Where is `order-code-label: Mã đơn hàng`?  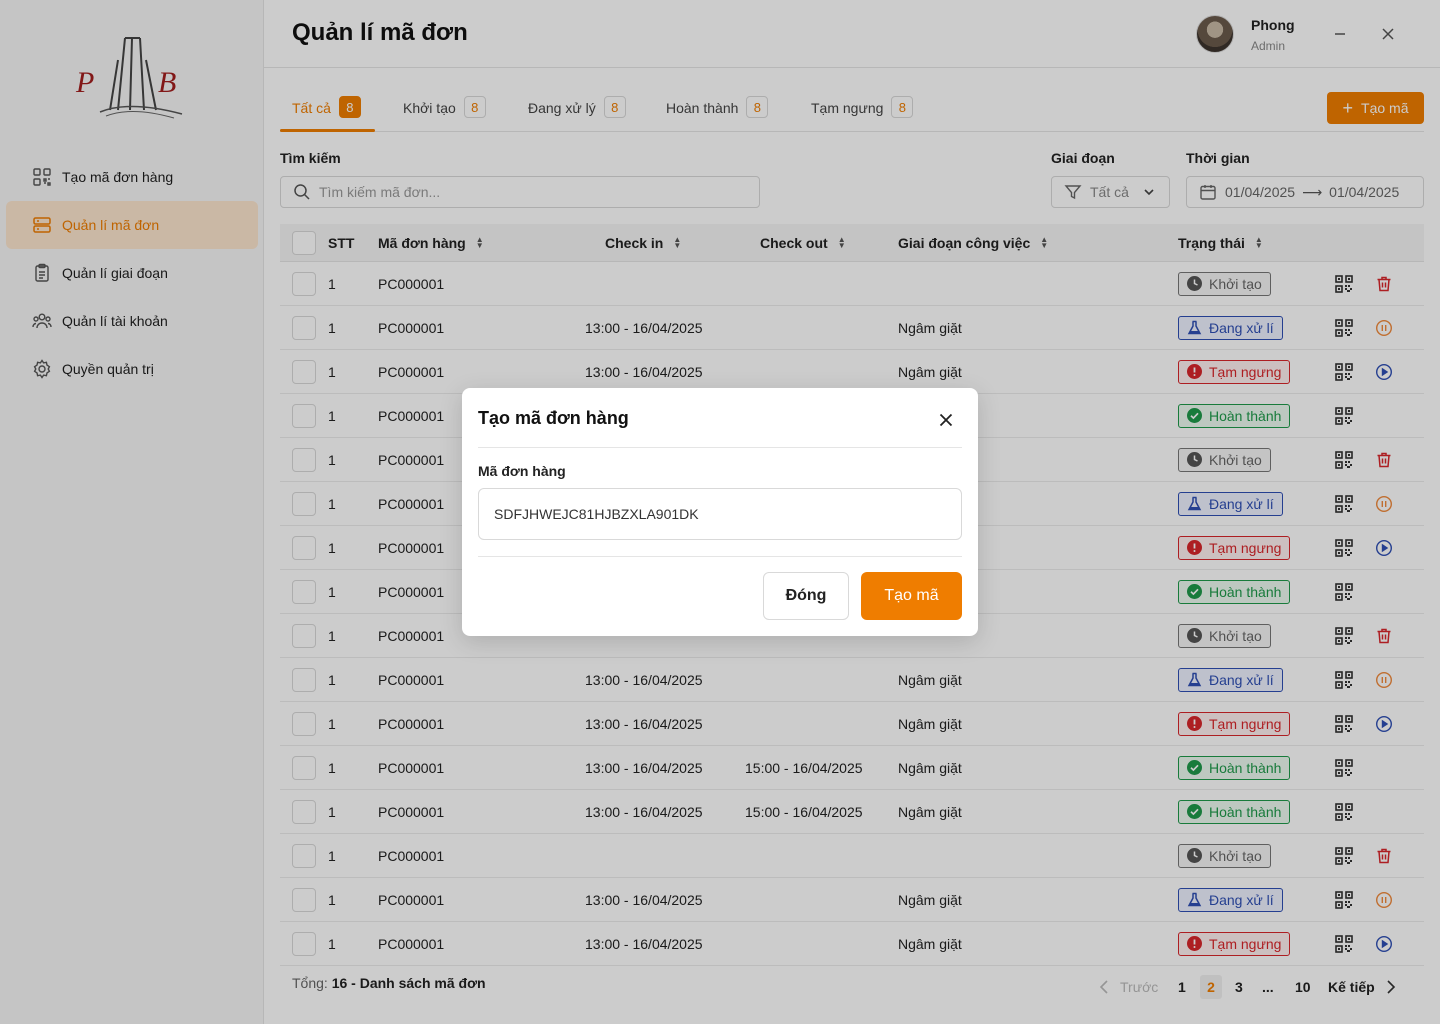
order-code-label: Mã đơn hàng is located at coordinates (522, 471).